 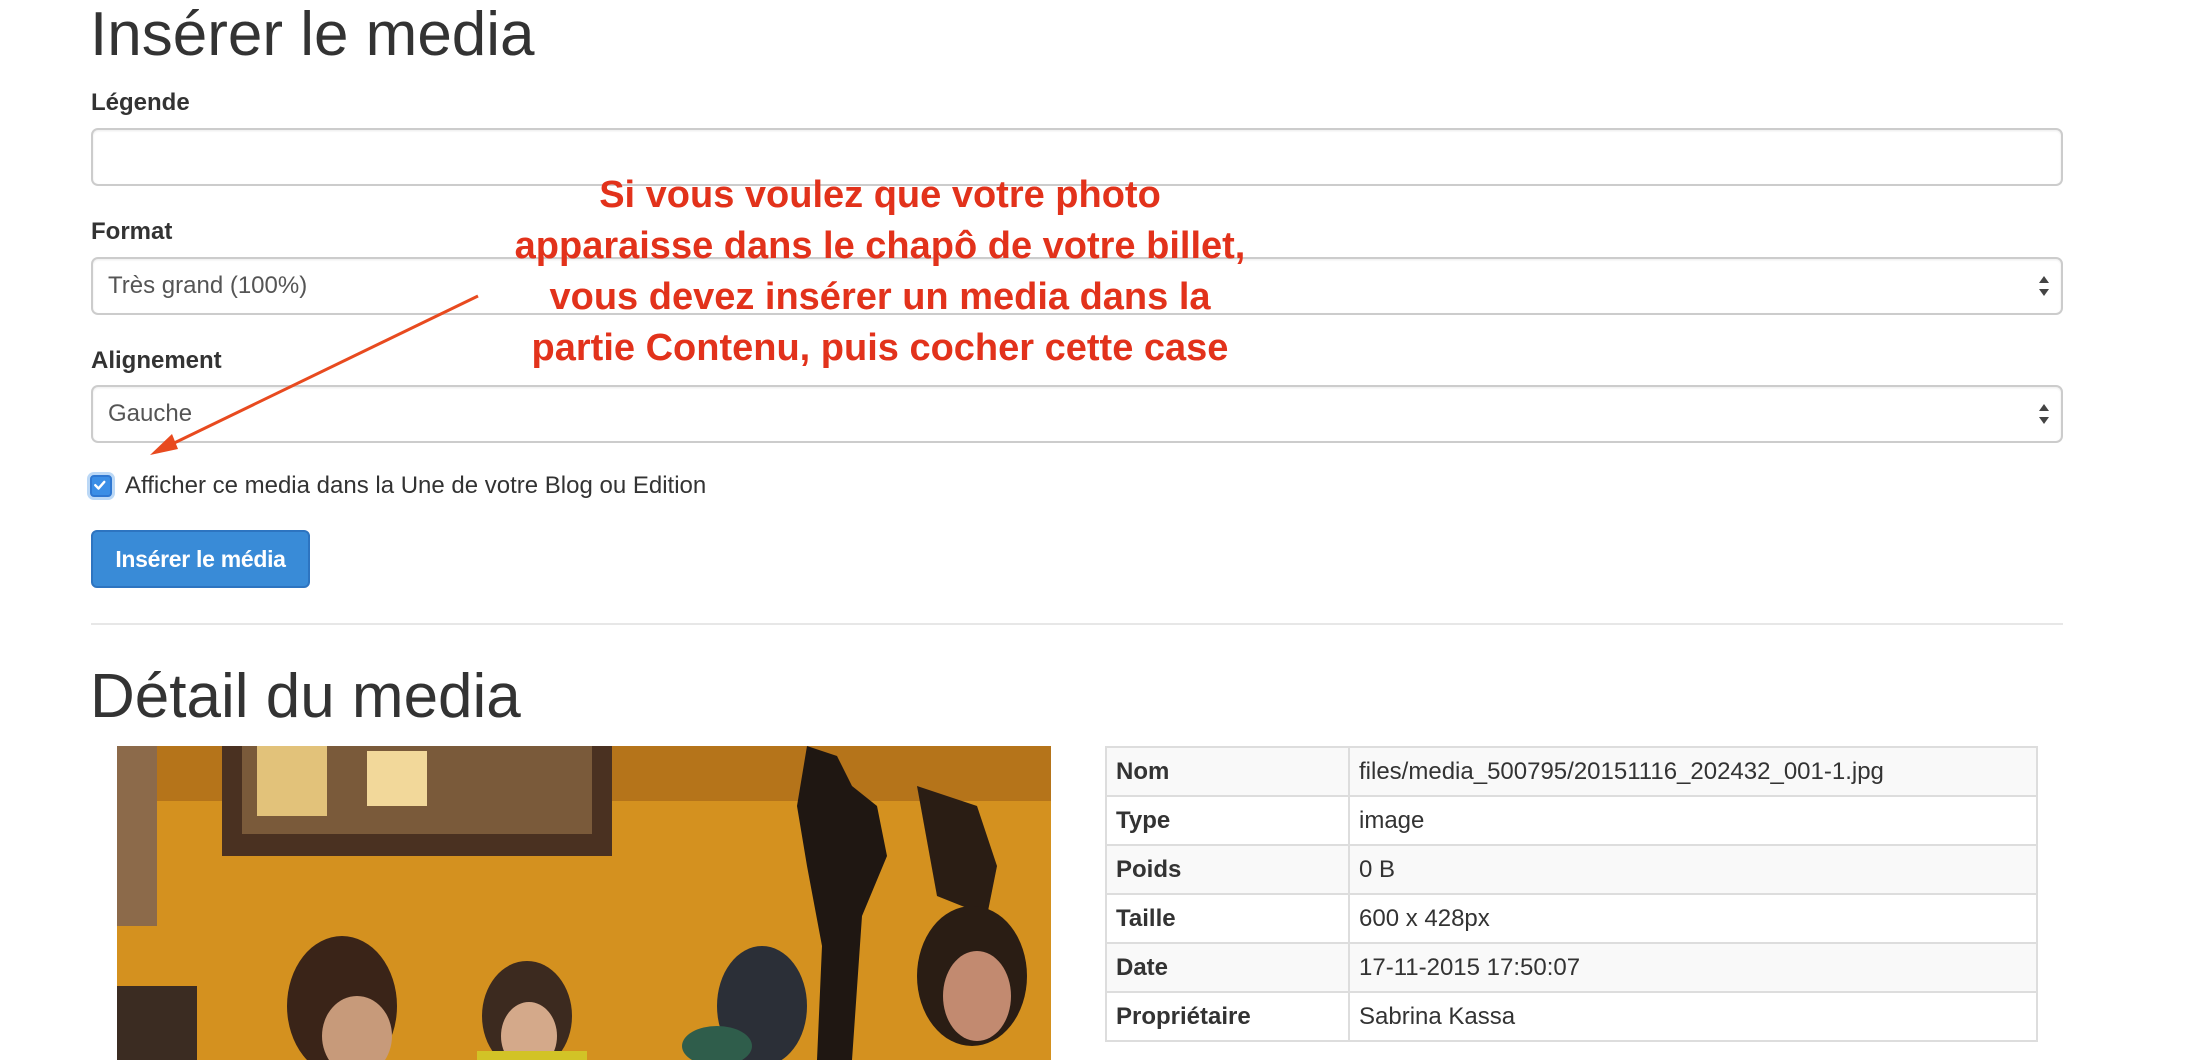 What do you see at coordinates (1693, 1016) in the screenshot?
I see `info-value-proprietaire: Sabrina Kassa` at bounding box center [1693, 1016].